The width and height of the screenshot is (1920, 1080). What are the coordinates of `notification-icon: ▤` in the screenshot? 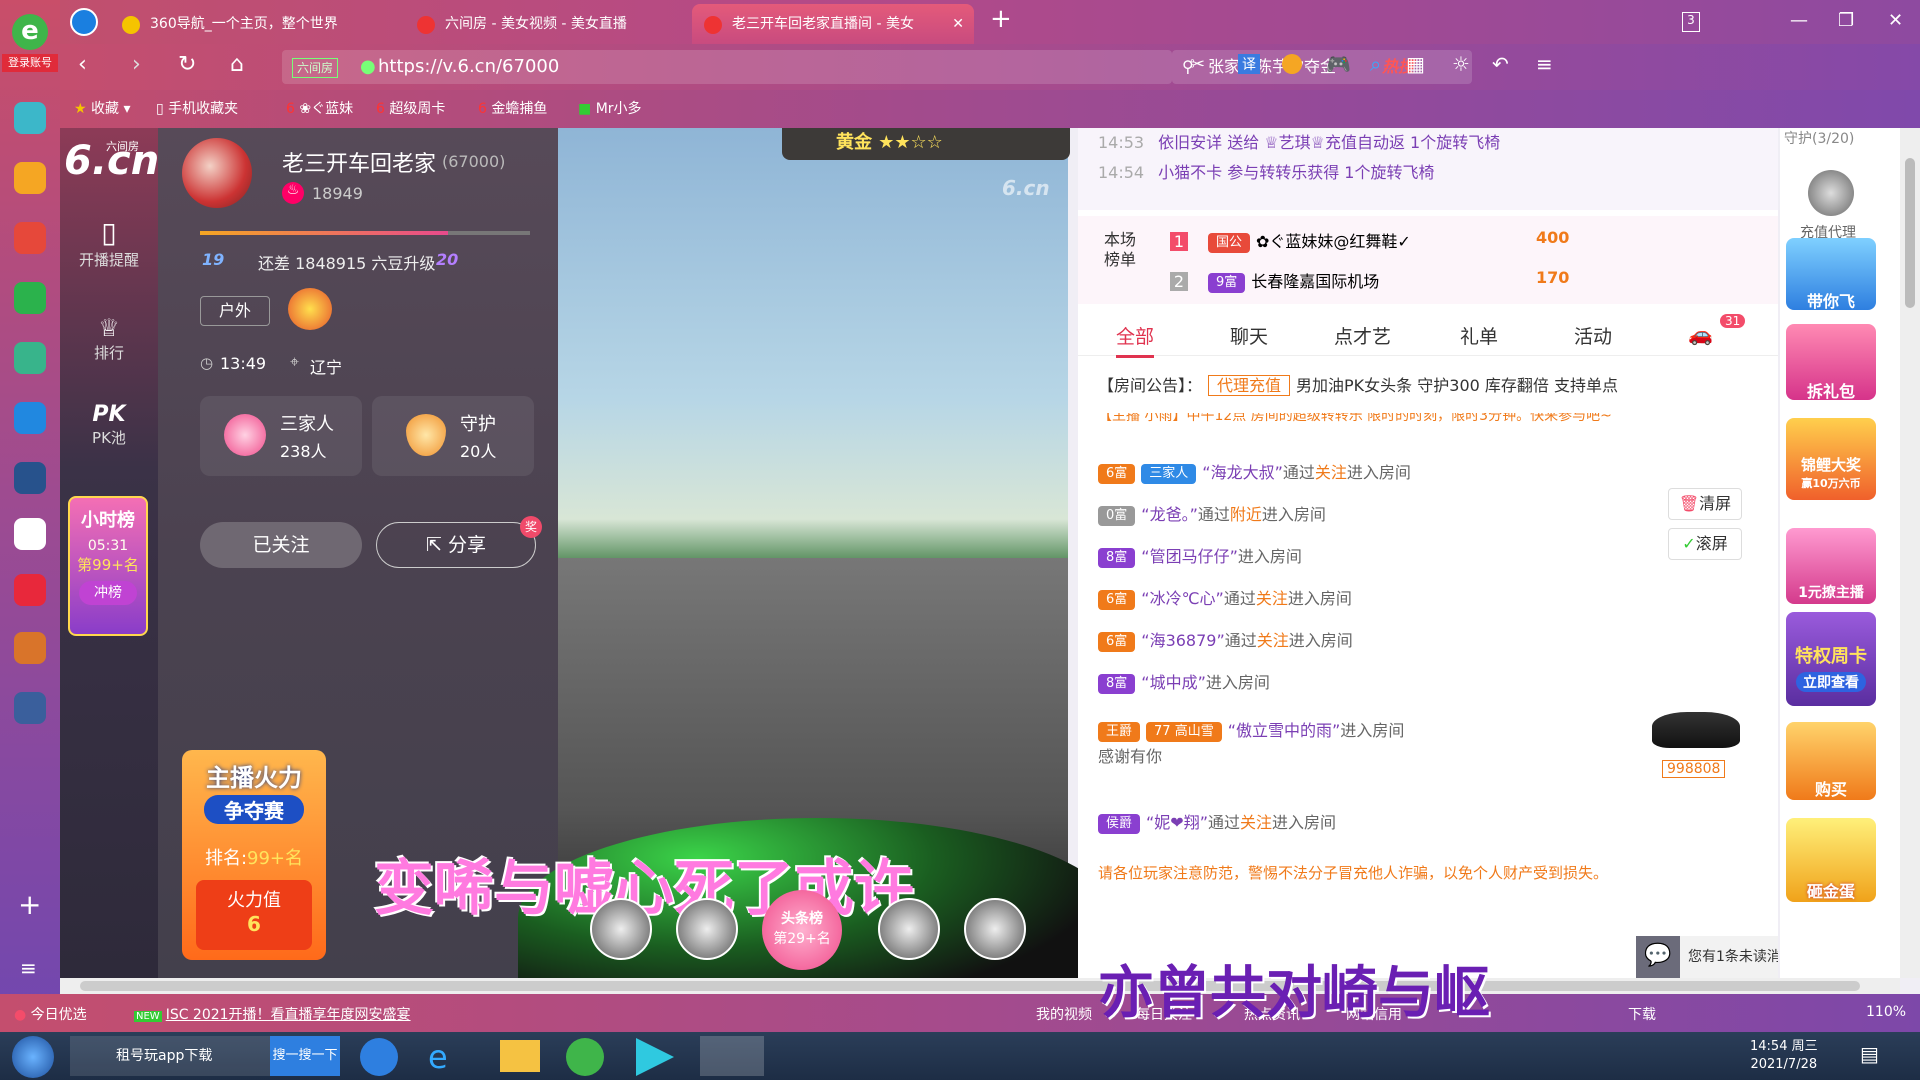 It's located at (1869, 1054).